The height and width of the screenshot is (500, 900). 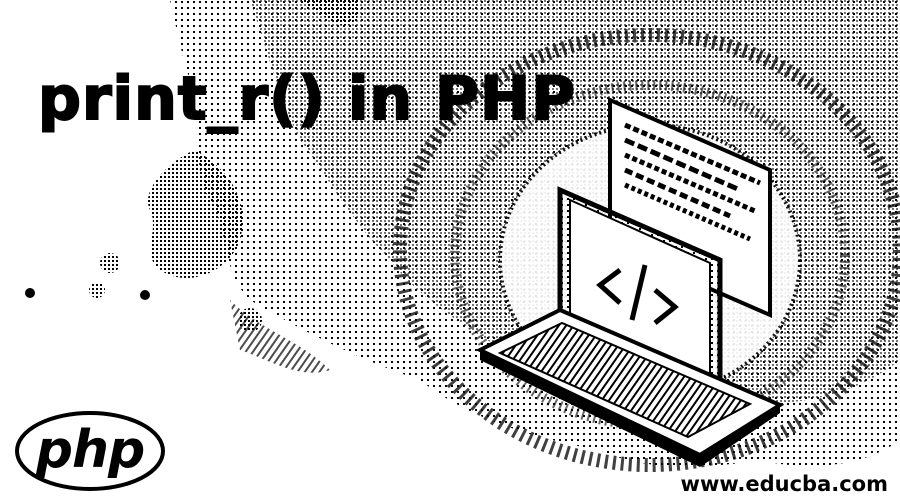 I want to click on website-url: www.educba.com, so click(x=784, y=484).